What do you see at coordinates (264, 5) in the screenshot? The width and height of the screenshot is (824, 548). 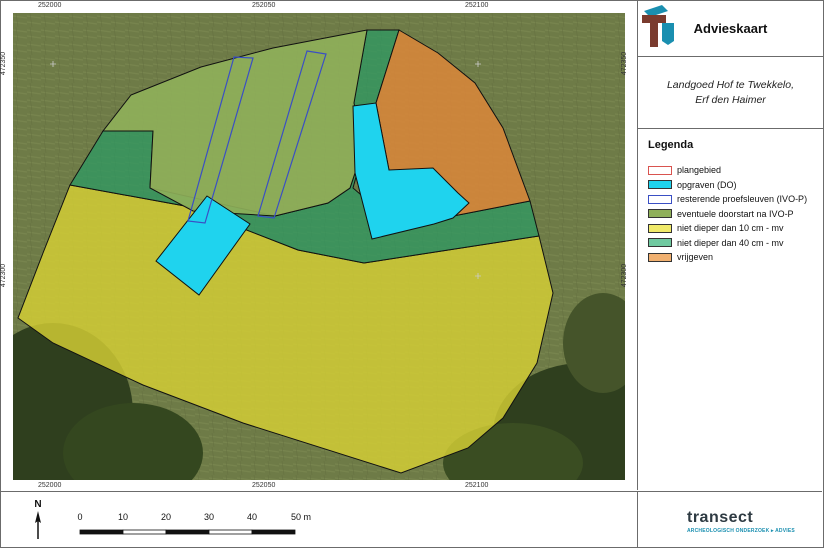 I see `coord-top-2: 252050` at bounding box center [264, 5].